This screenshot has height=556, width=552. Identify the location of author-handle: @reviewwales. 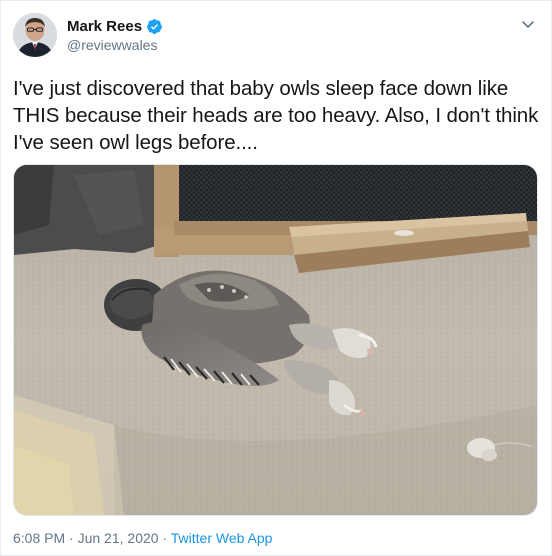
(112, 45).